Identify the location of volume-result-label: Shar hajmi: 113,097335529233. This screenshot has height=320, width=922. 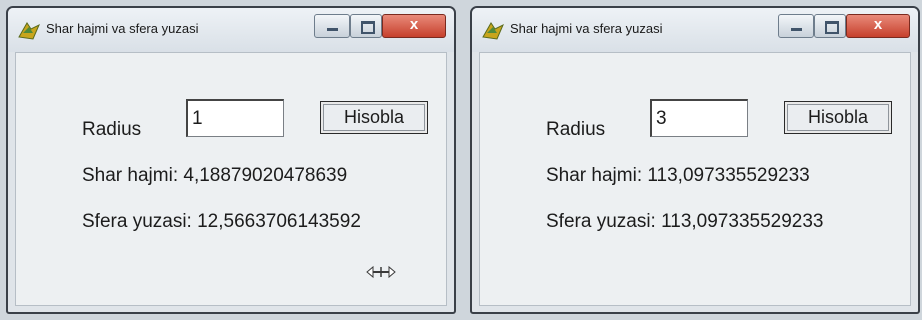
(678, 175).